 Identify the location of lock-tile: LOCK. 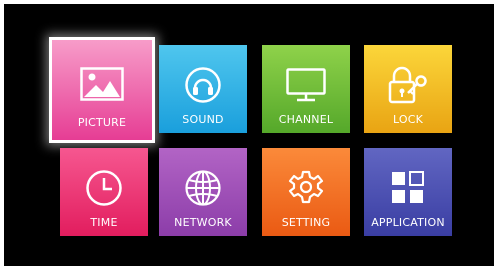
(408, 89).